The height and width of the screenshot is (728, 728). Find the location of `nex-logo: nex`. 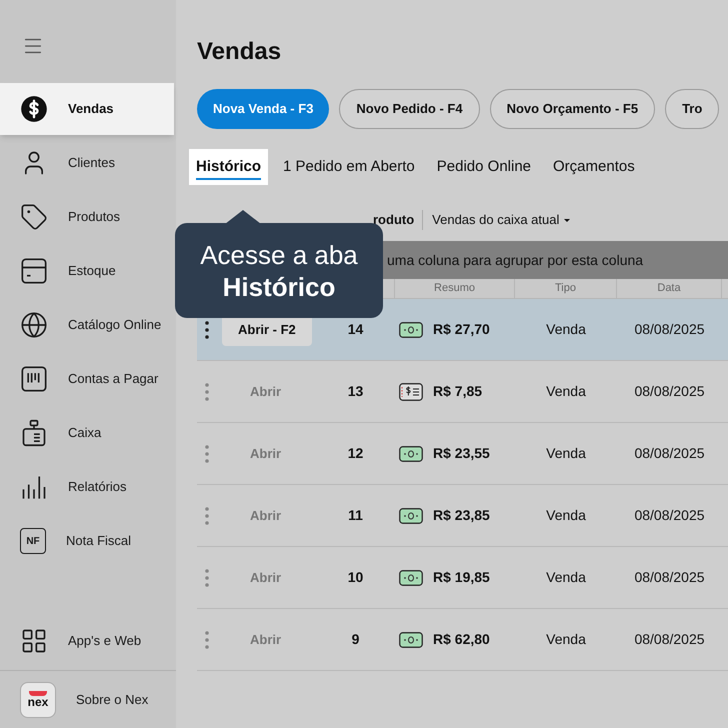

nex-logo: nex is located at coordinates (38, 700).